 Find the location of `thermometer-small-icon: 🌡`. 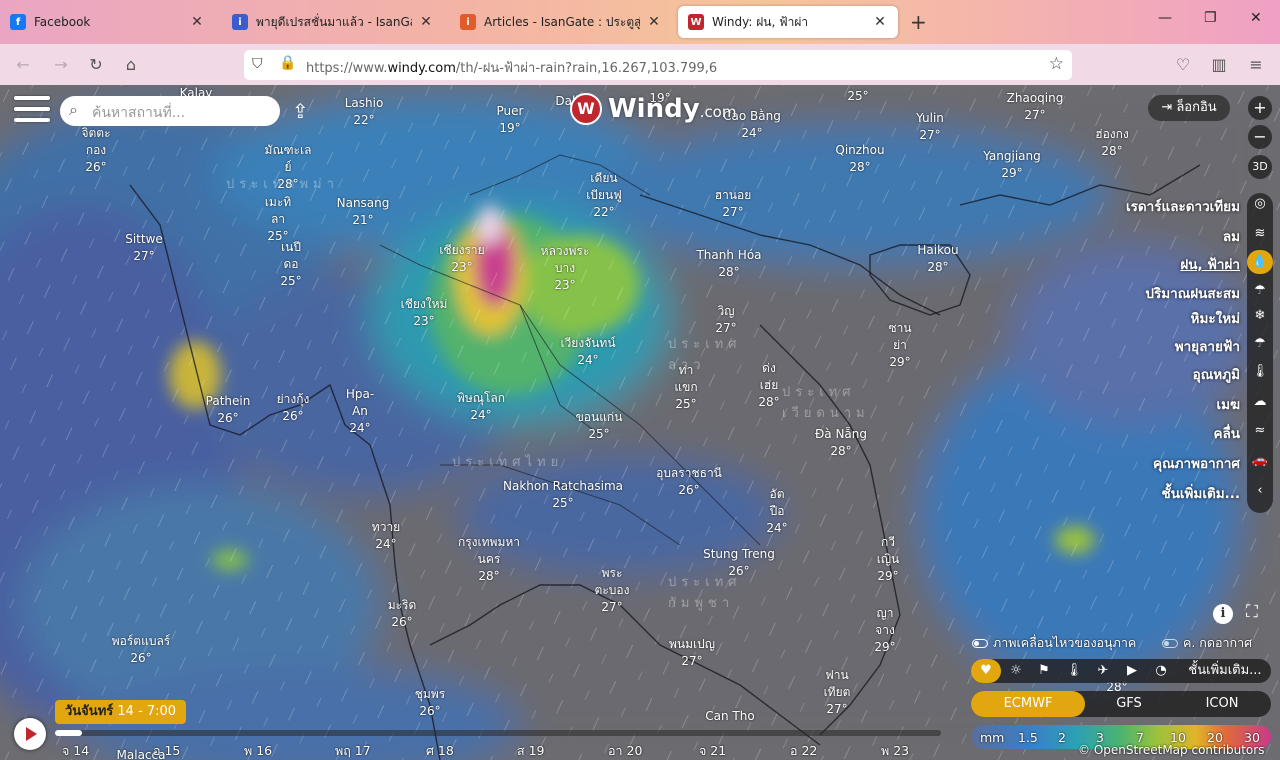

thermometer-small-icon: 🌡 is located at coordinates (1074, 671).